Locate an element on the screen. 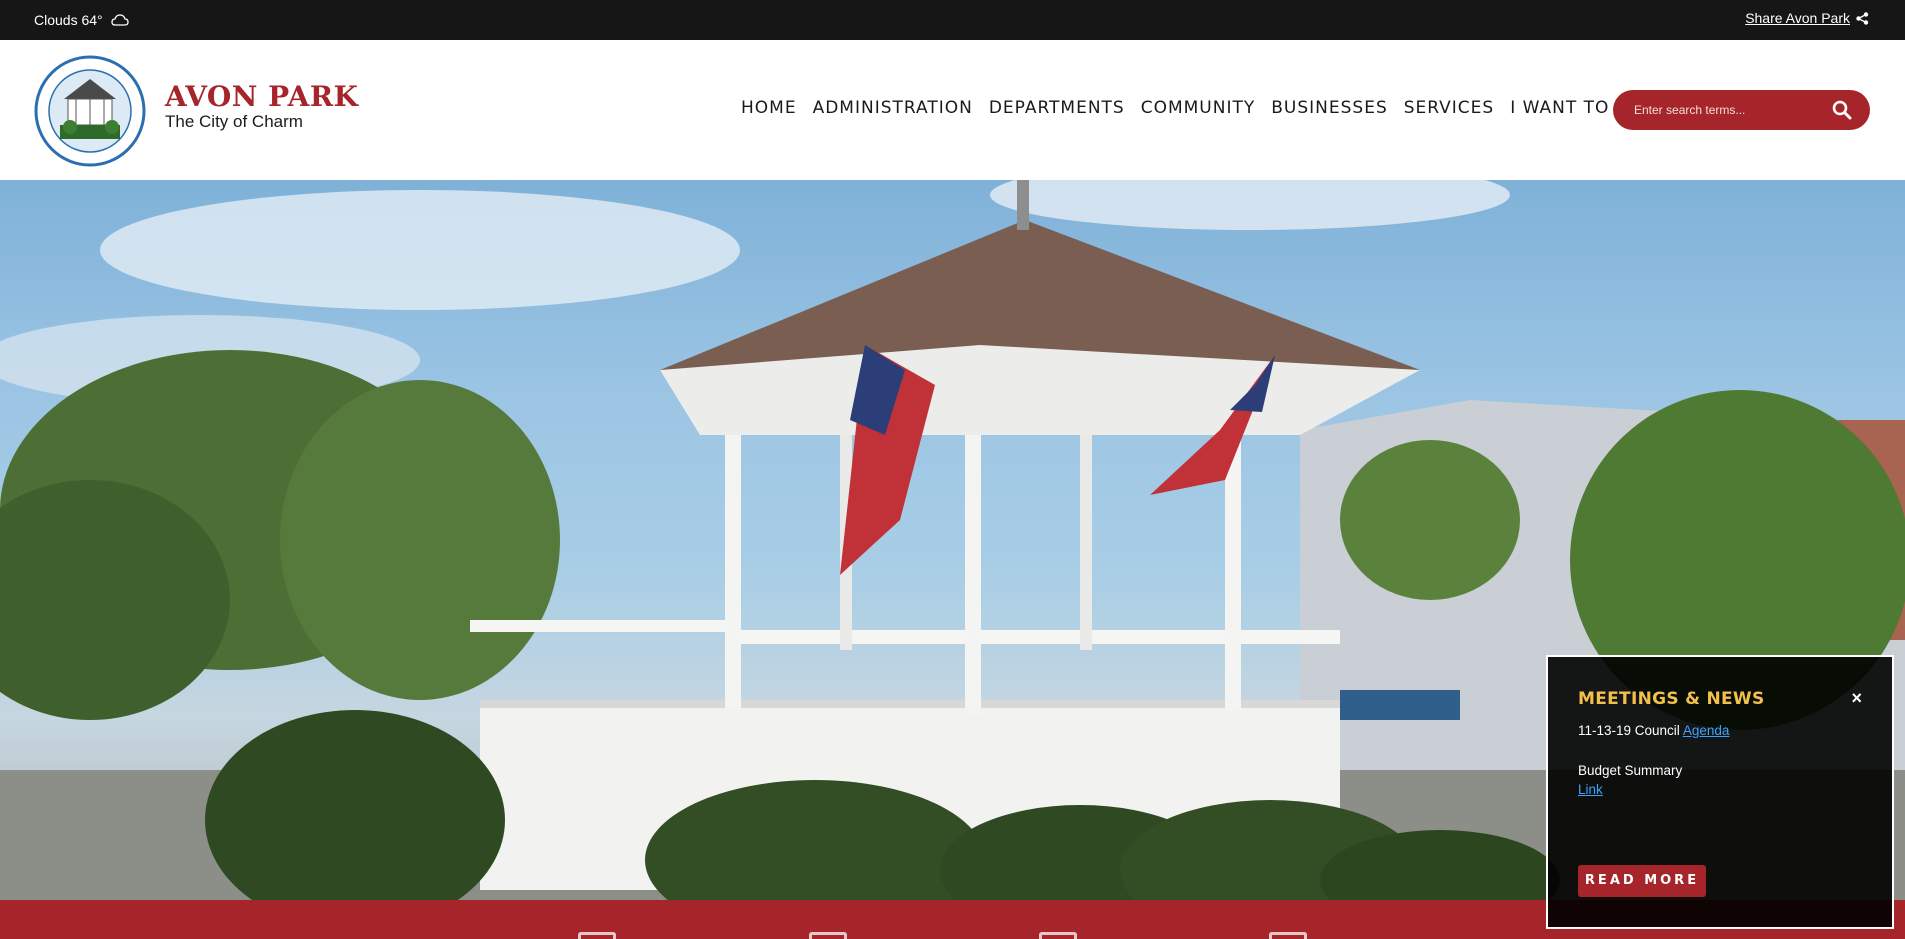  brand: AVON PARK The City of Charm is located at coordinates (262, 107).